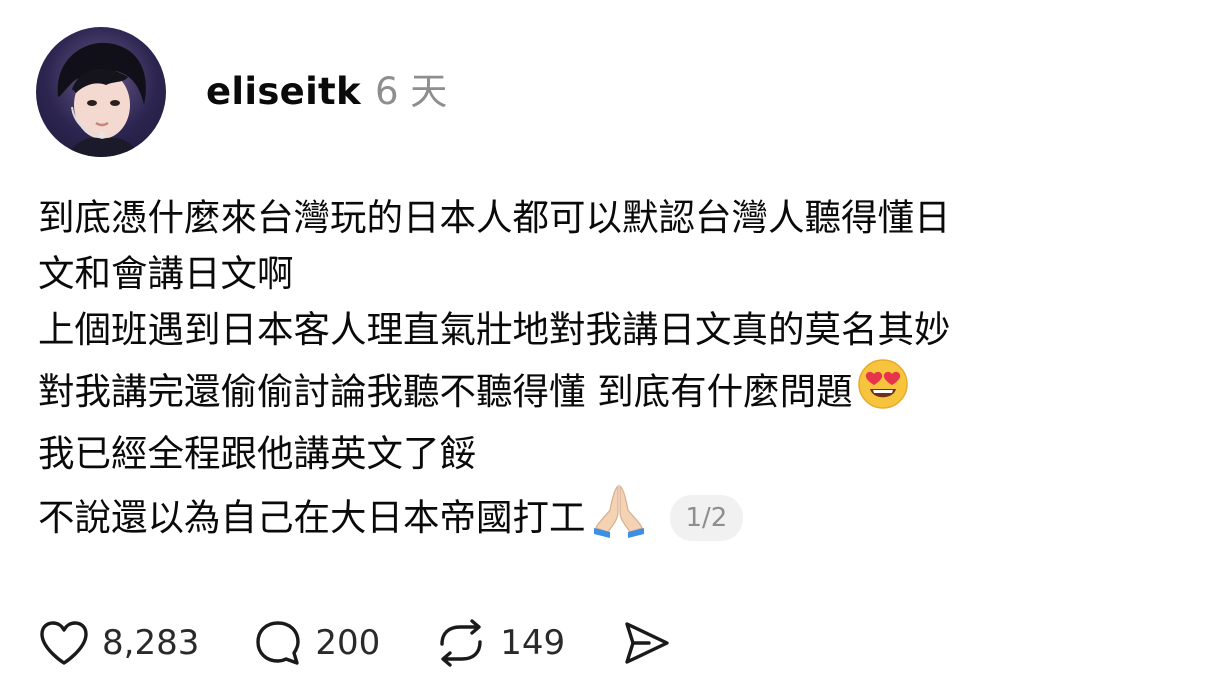  Describe the element at coordinates (348, 643) in the screenshot. I see `comment-count: 200` at that location.